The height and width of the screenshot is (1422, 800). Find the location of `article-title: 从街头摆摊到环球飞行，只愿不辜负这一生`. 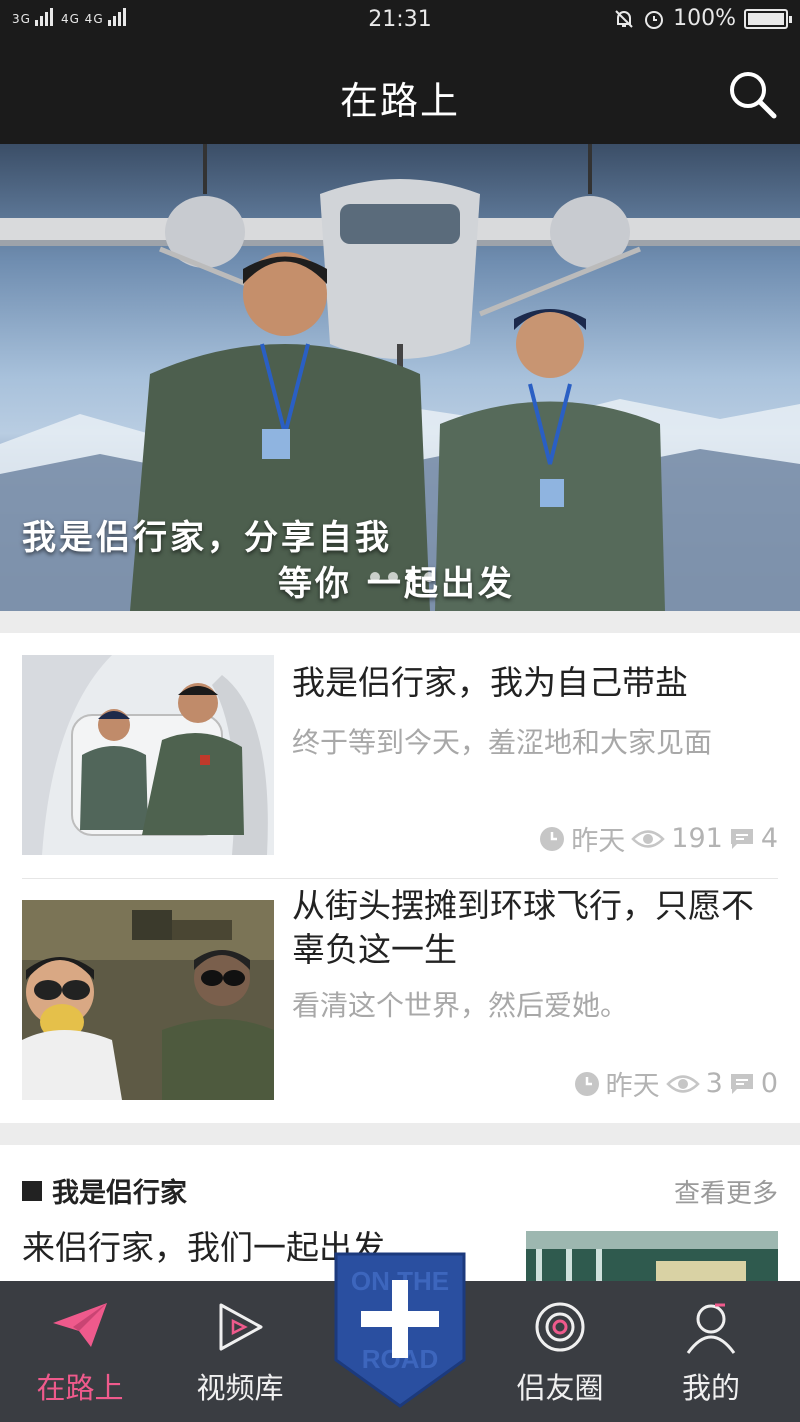

article-title: 从街头摆摊到环球飞行，只愿不辜负这一生 is located at coordinates (523, 927).